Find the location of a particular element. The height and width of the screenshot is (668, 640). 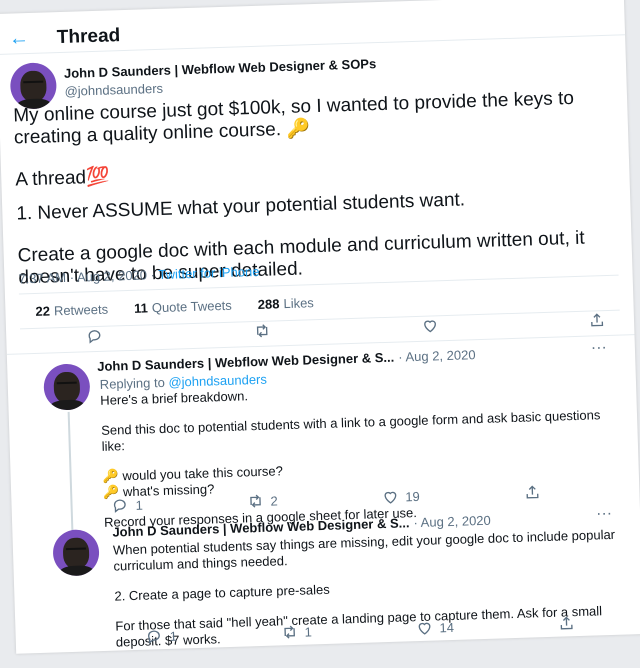

reply-paragraph: 2. Create a page to capture pre-sales is located at coordinates (222, 592).